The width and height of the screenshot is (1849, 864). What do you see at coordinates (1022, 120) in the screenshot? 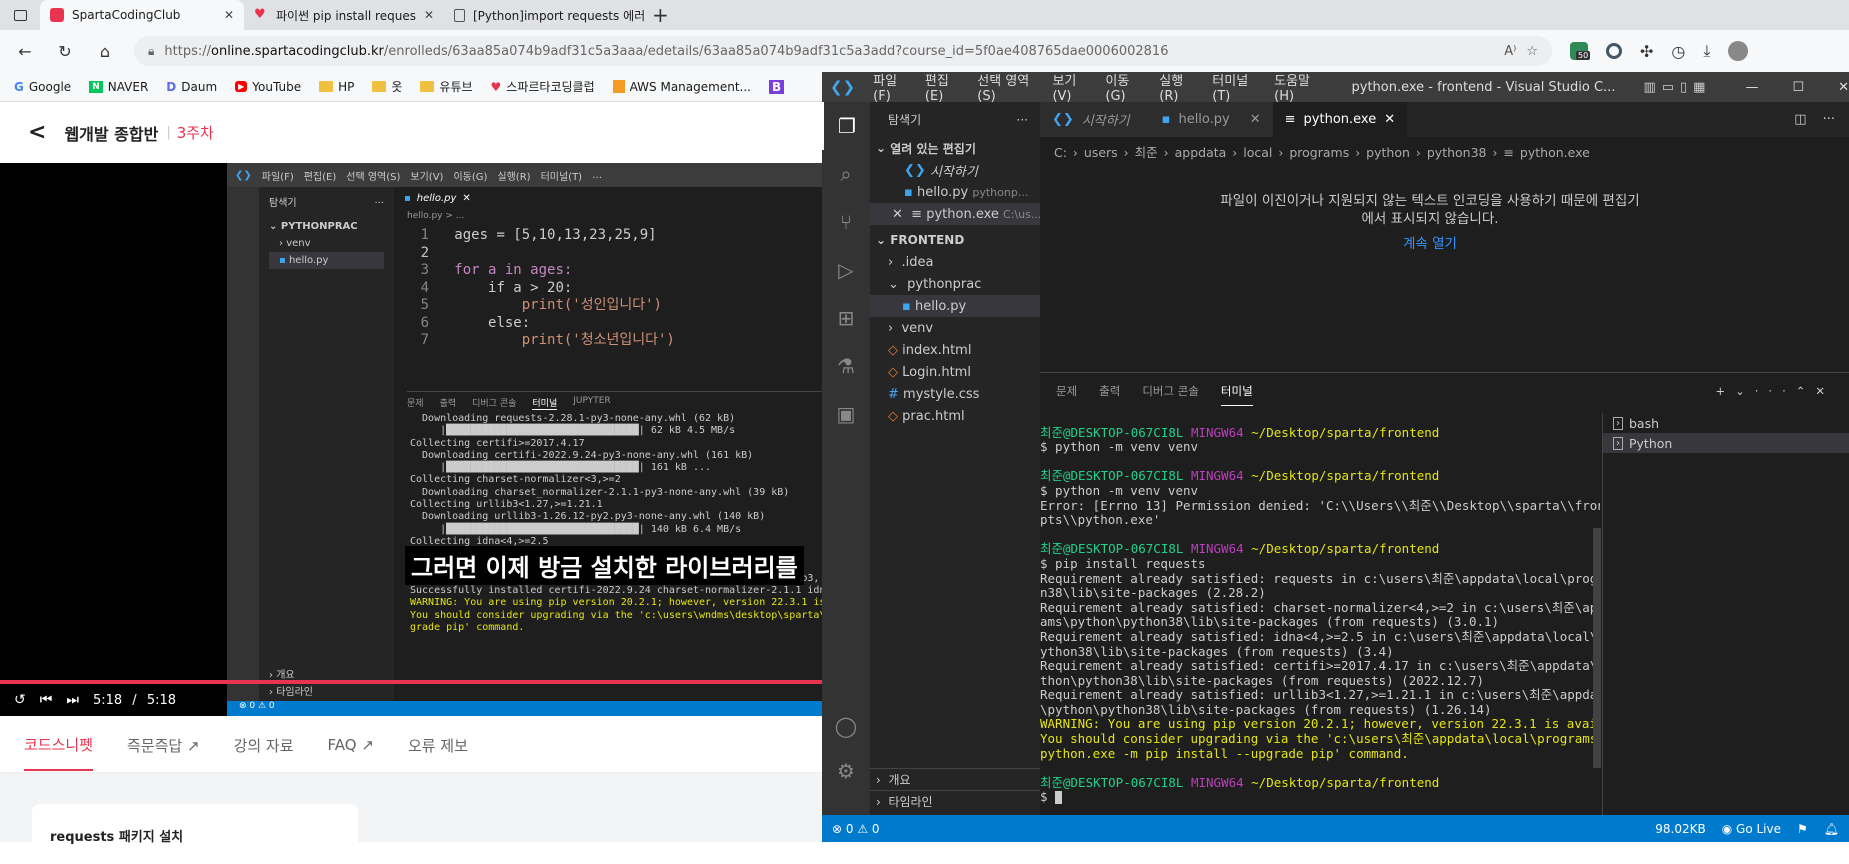
I see `more-actions-icon: ···` at bounding box center [1022, 120].